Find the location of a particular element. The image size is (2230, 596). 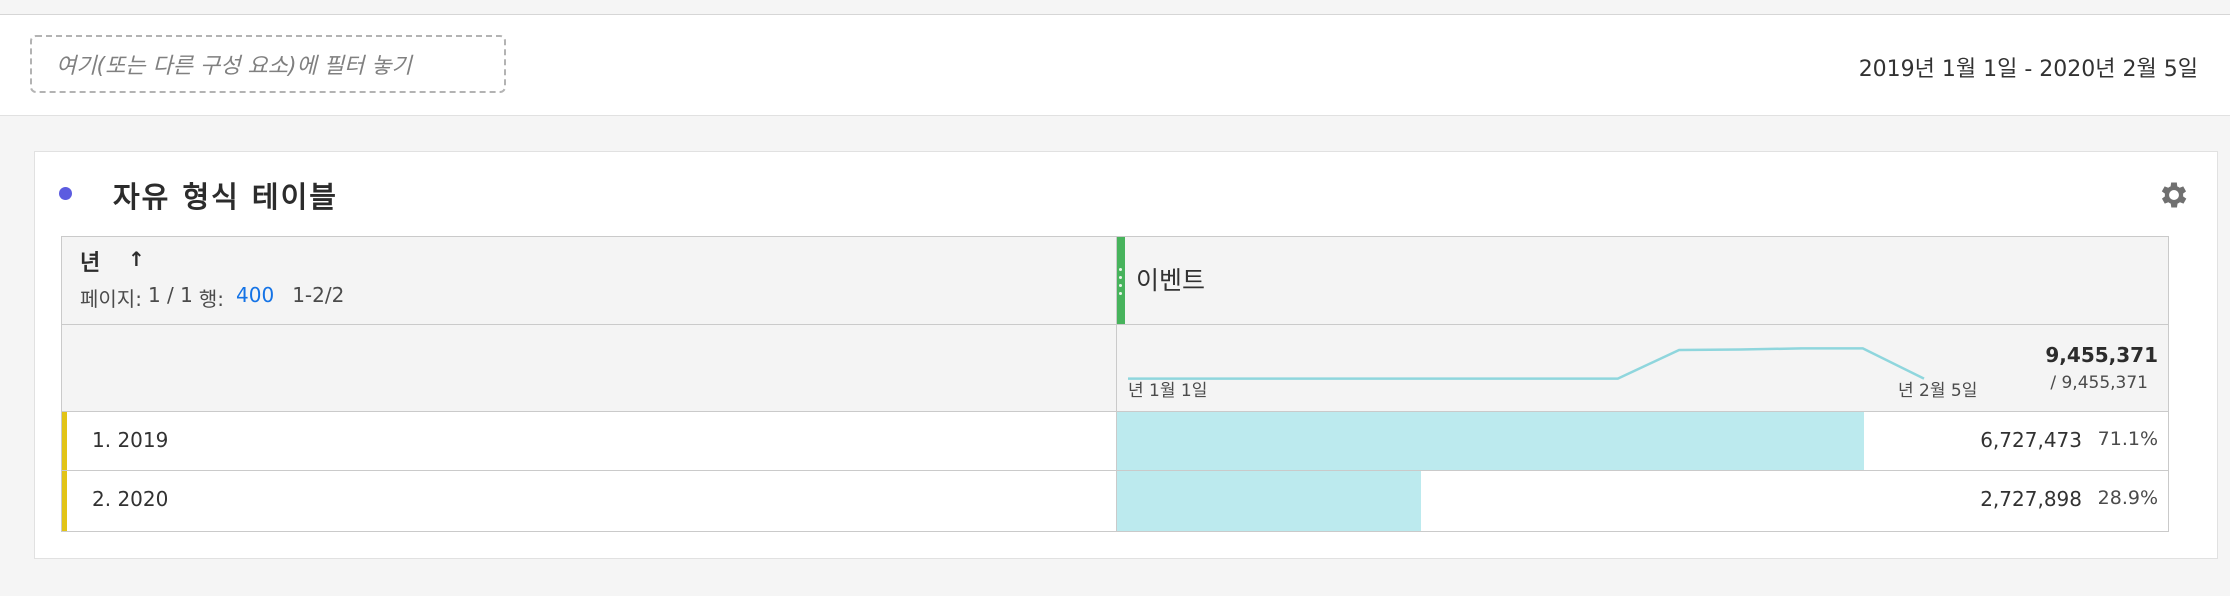

row-label: 2. 2020 is located at coordinates (130, 499).